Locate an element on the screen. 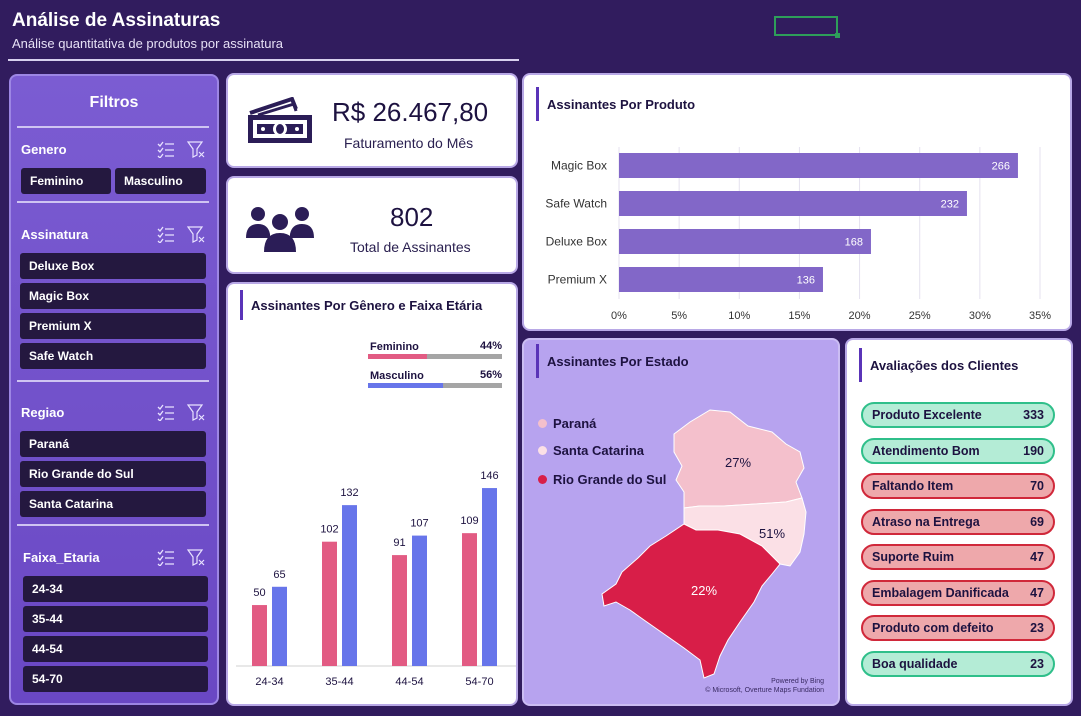  map-region-rio-grande-do-sul is located at coordinates (691, 601).